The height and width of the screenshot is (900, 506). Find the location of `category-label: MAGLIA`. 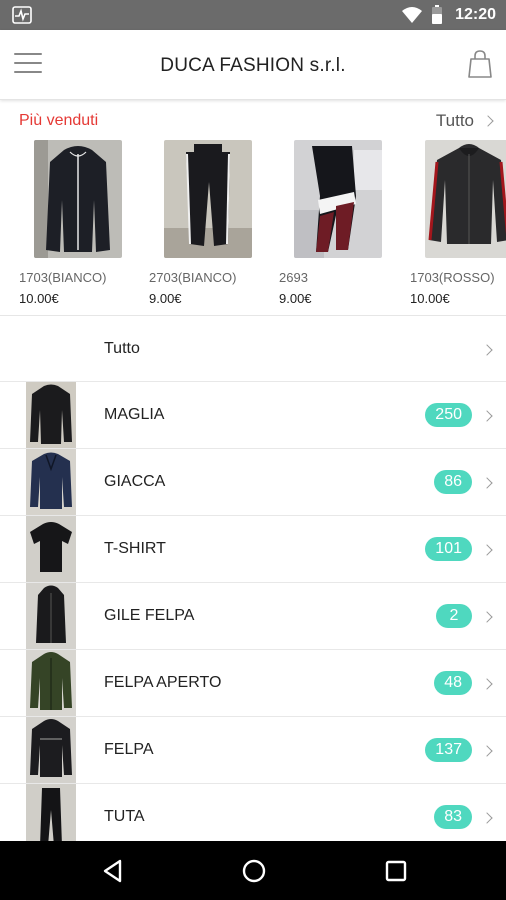

category-label: MAGLIA is located at coordinates (134, 414).